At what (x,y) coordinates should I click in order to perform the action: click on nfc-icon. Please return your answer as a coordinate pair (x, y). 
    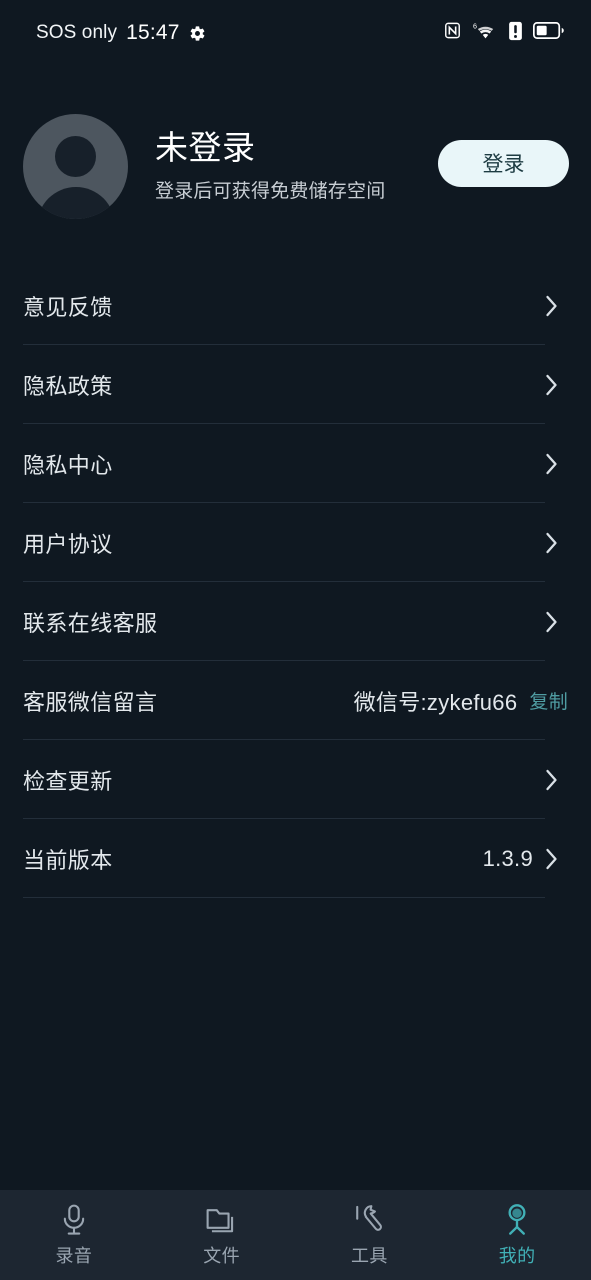
    Looking at the image, I should click on (452, 33).